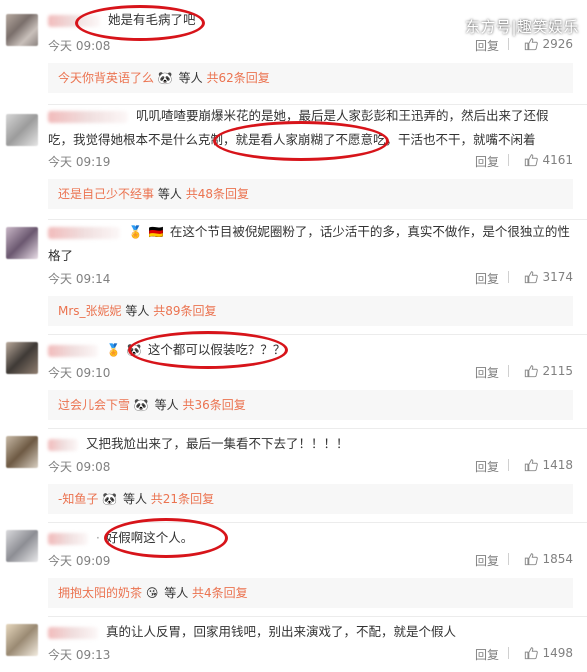  I want to click on like-button: 4161, so click(548, 160).